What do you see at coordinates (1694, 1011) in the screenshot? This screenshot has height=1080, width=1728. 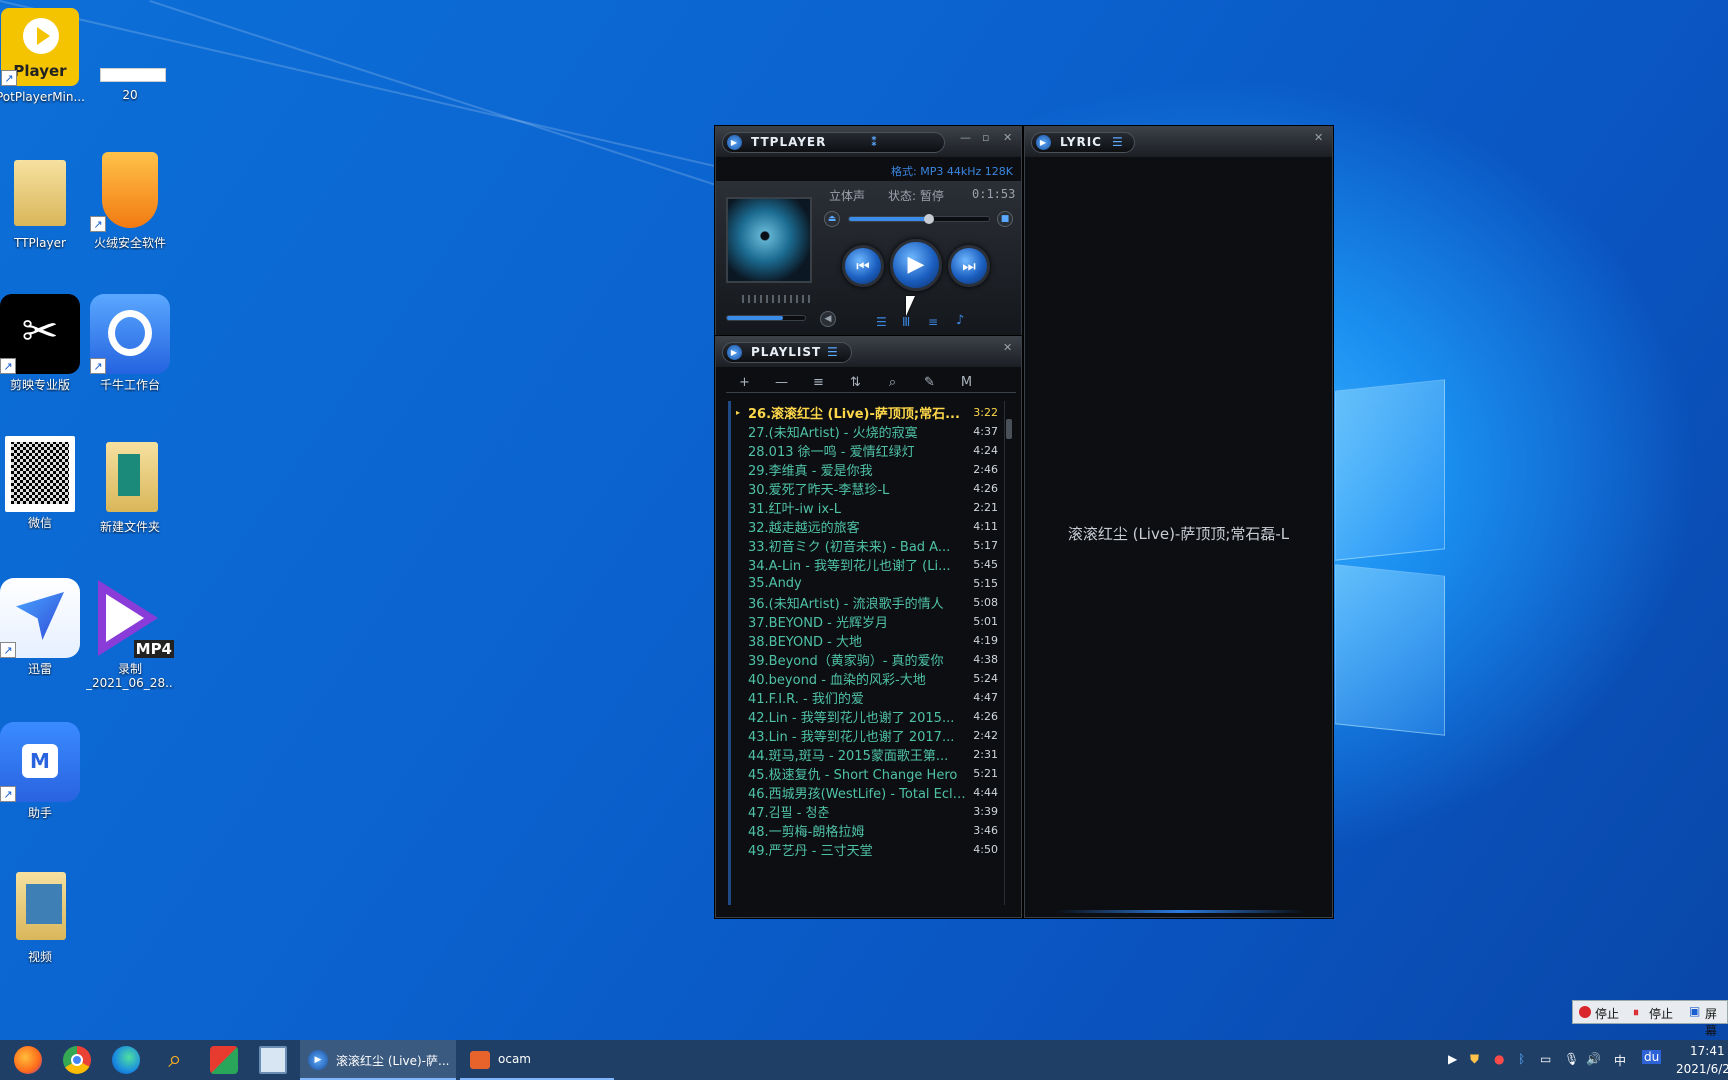 I see `monitor-icon: ▣` at bounding box center [1694, 1011].